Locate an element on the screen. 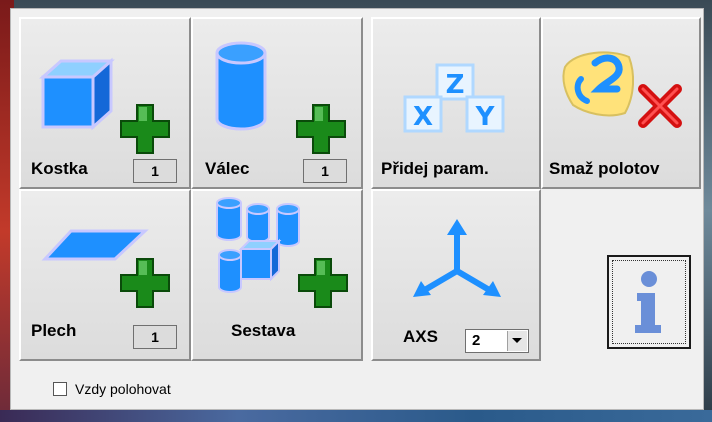 This screenshot has width=712, height=422. info-icon is located at coordinates (648, 302).